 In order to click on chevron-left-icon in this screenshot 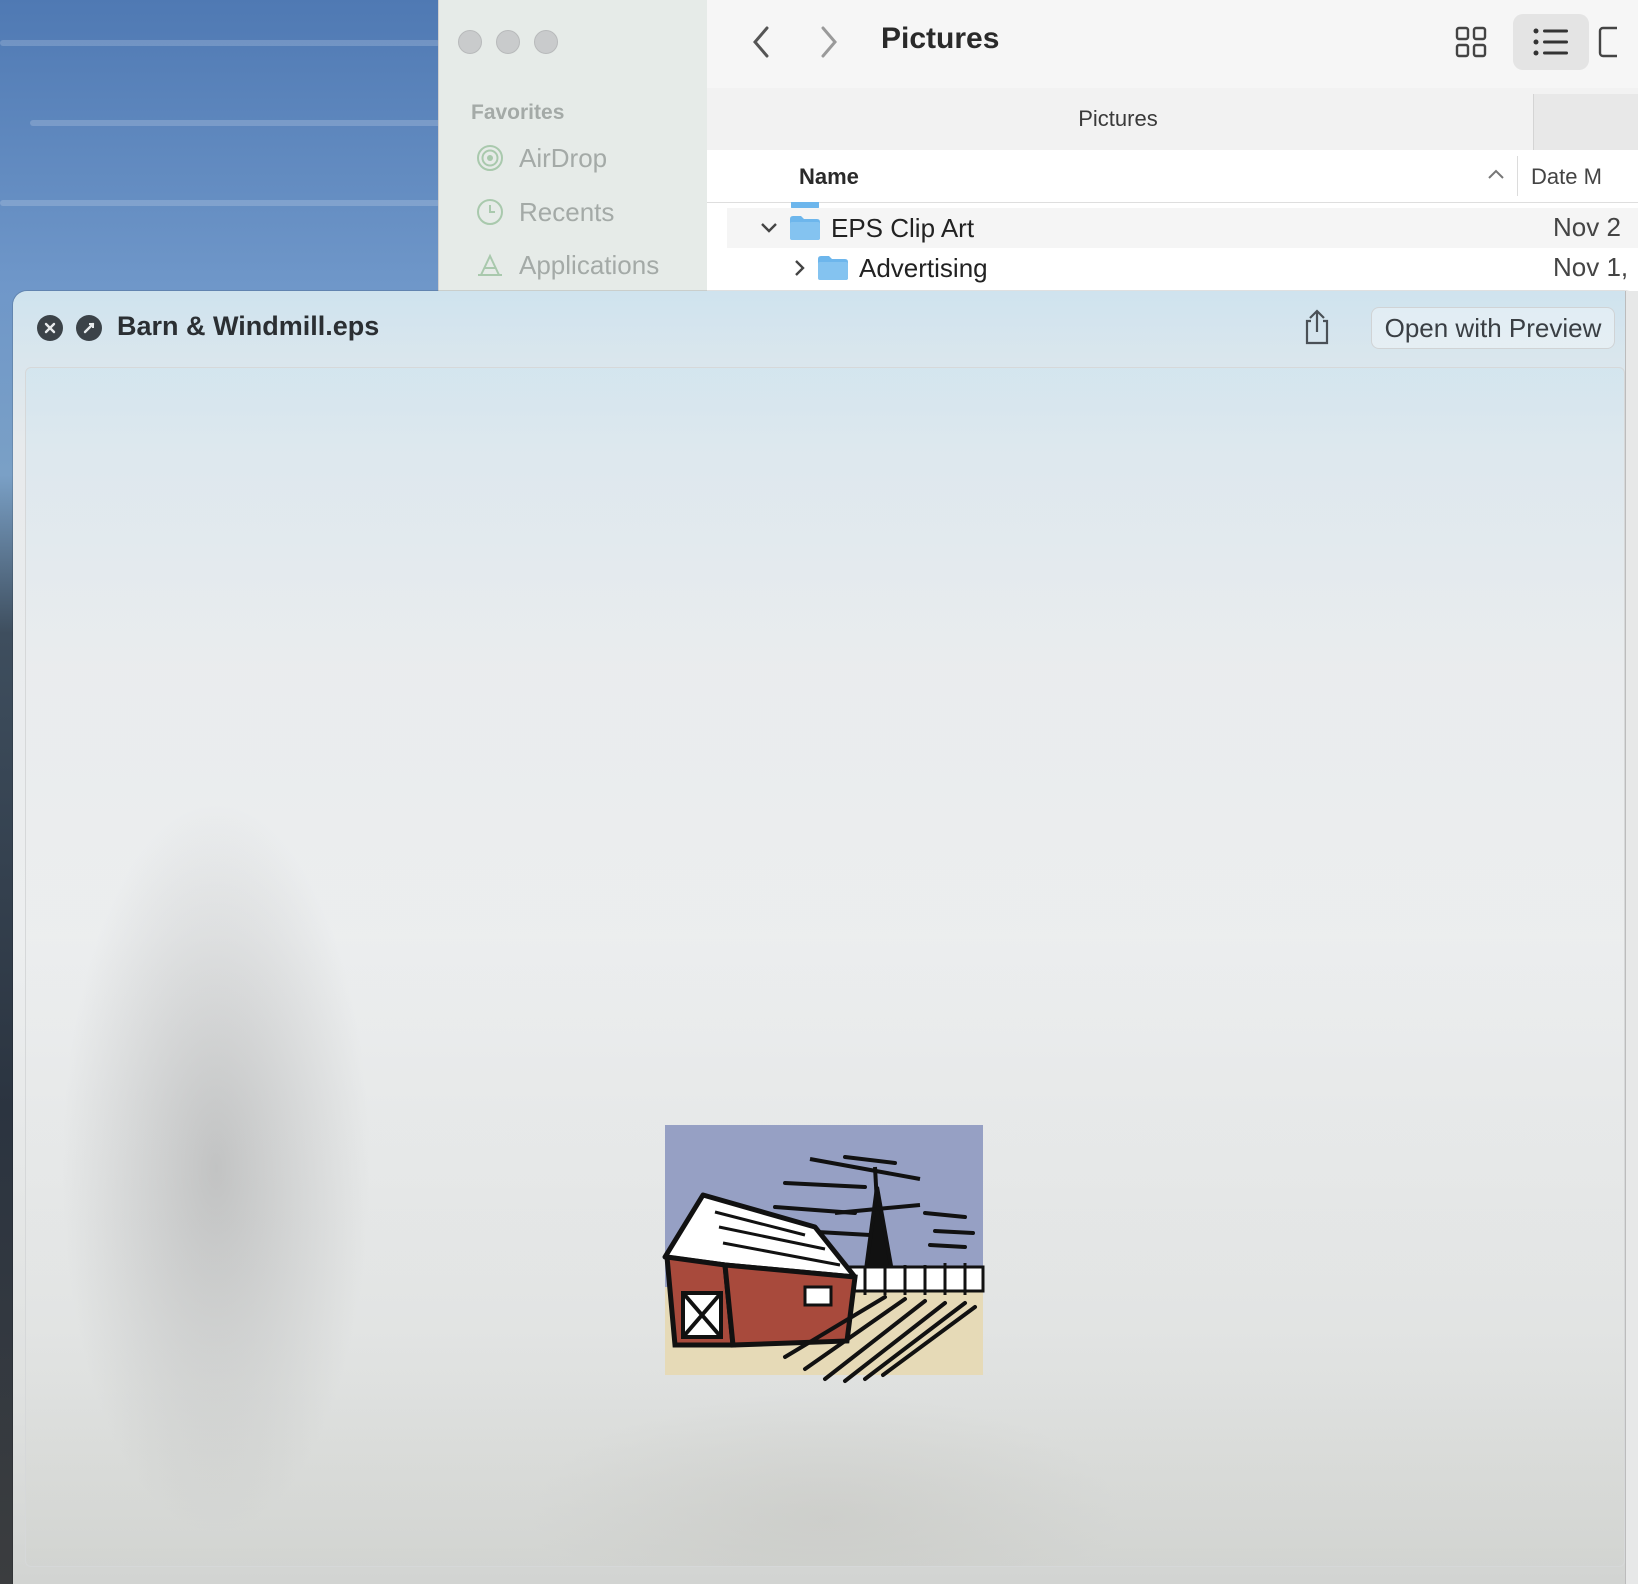, I will do `click(761, 42)`.